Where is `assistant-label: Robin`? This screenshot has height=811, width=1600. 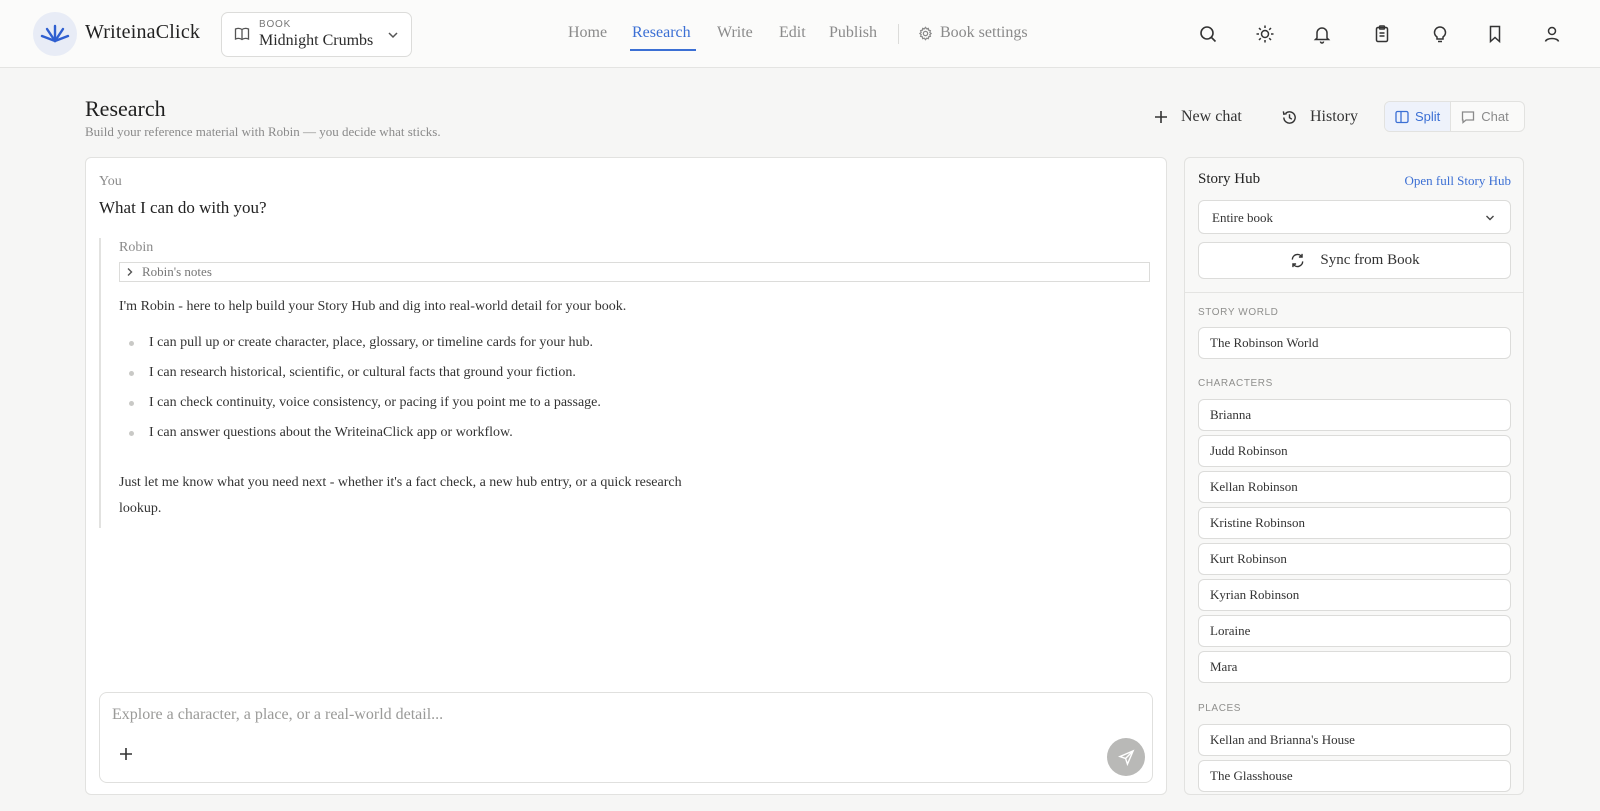 assistant-label: Robin is located at coordinates (136, 247).